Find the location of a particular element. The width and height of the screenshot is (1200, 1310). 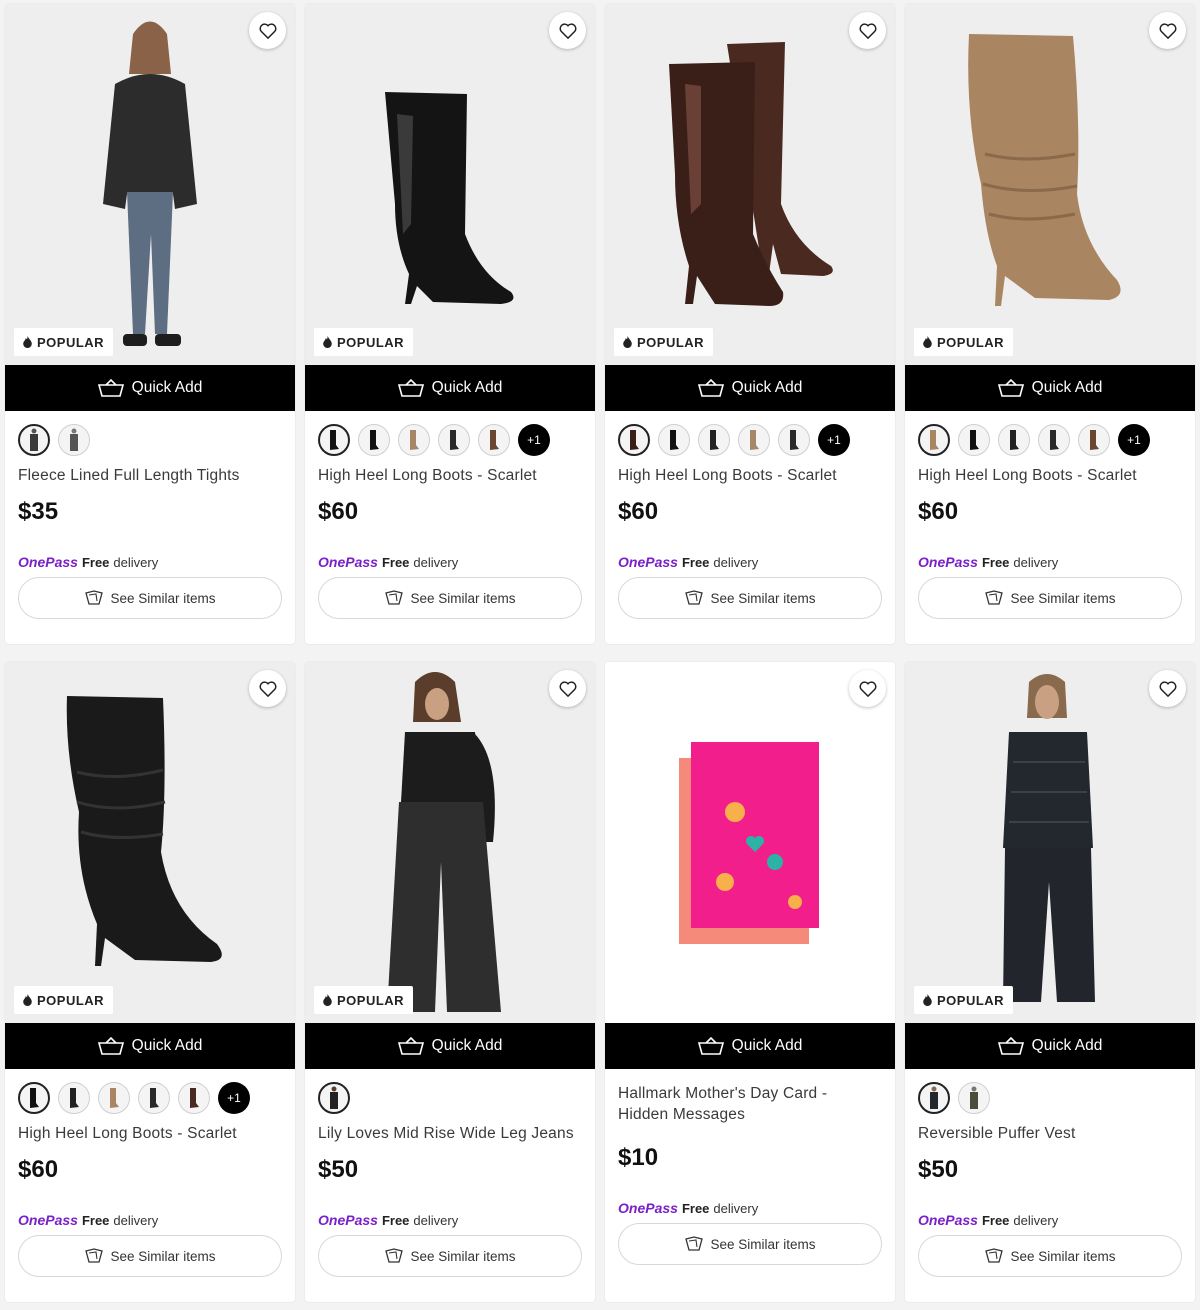

product-price: $50 is located at coordinates (338, 1169).